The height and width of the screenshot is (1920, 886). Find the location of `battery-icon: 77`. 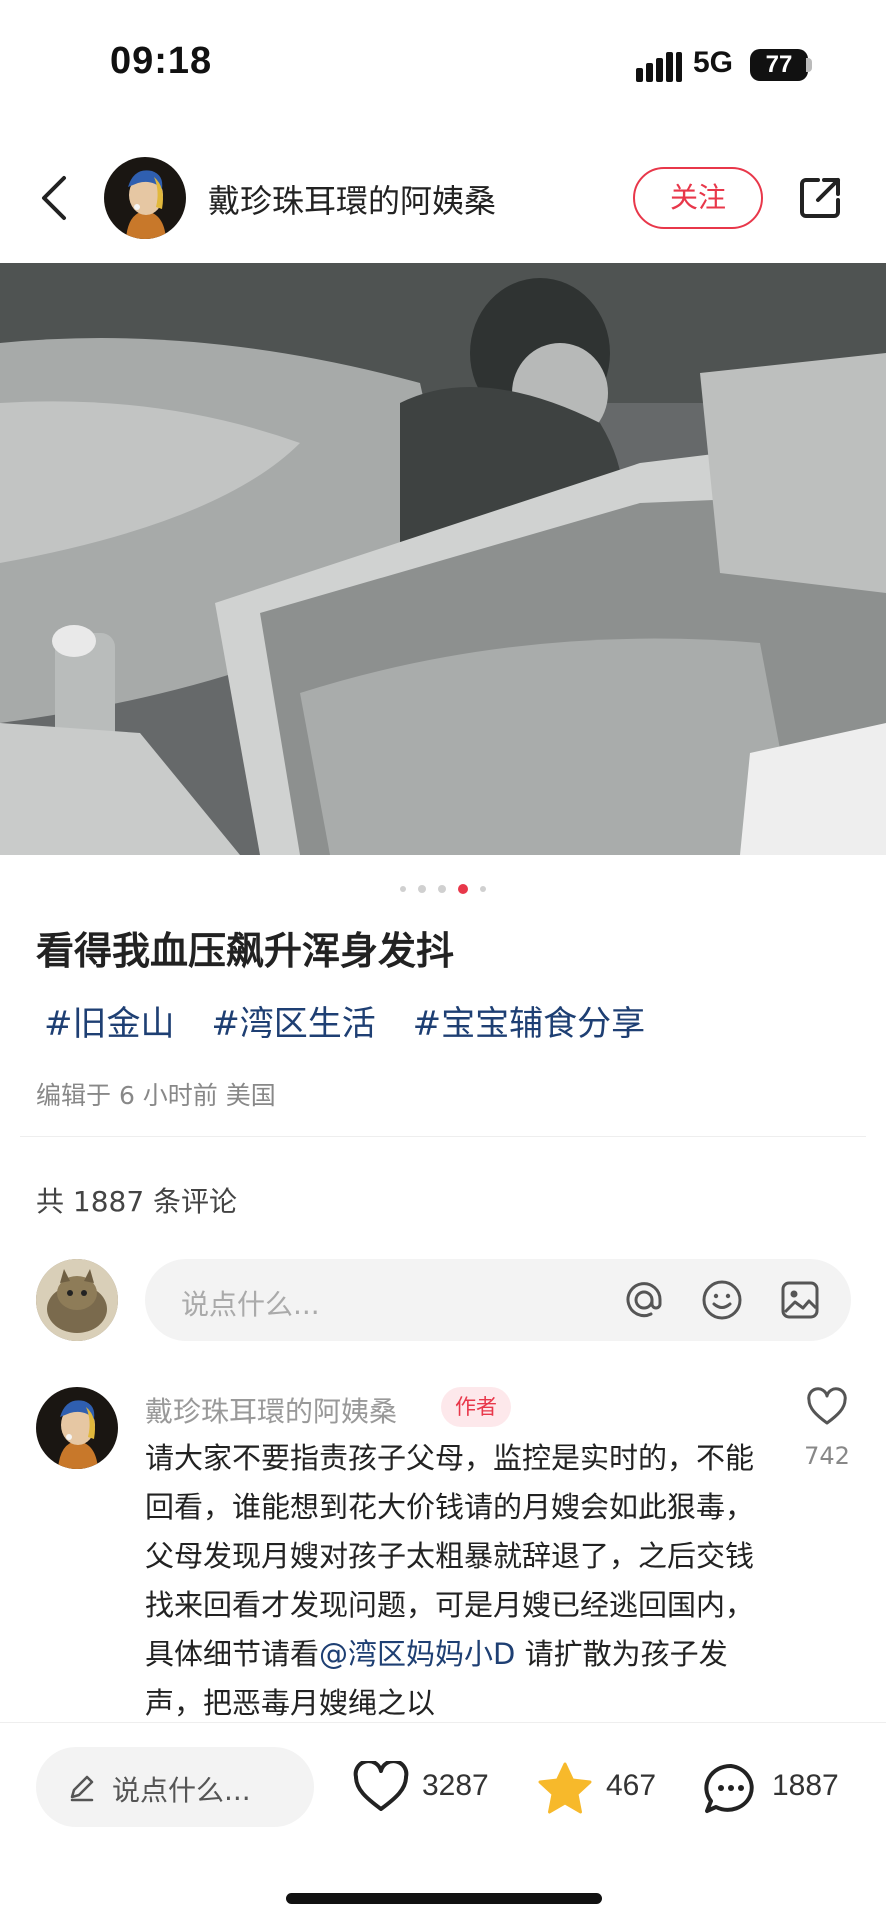

battery-icon: 77 is located at coordinates (779, 65).